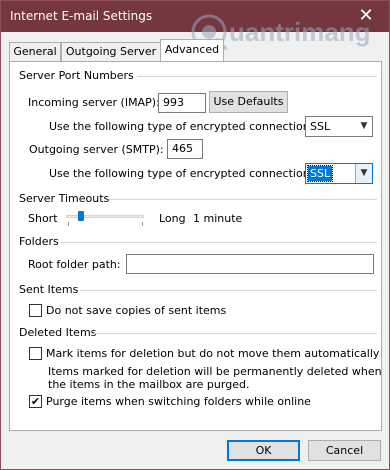 This screenshot has width=390, height=470. Describe the element at coordinates (185, 149) in the screenshot. I see `outgoing-port-input: 465` at that location.